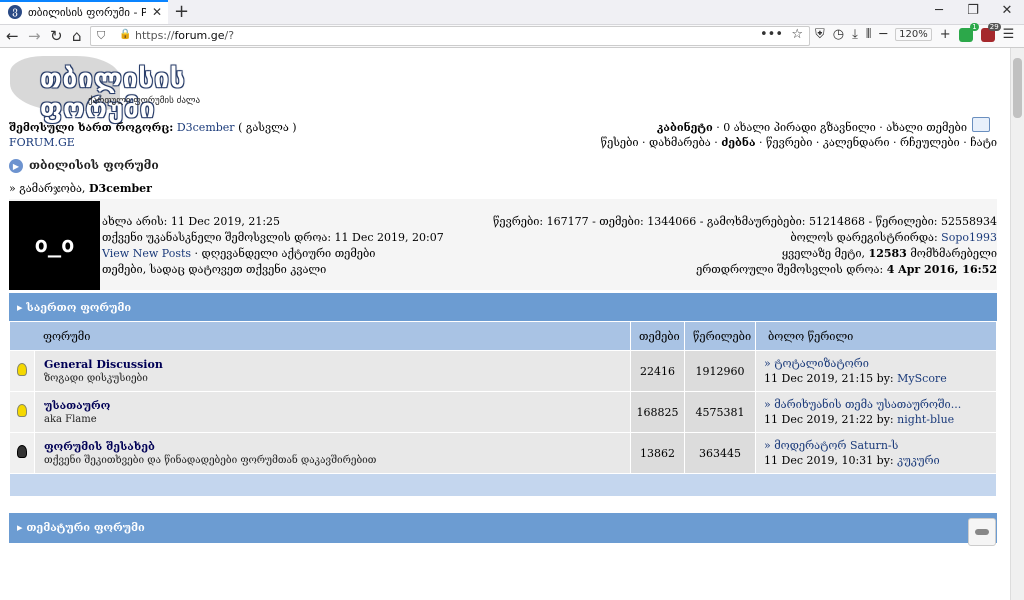  I want to click on zoom-out-icon: ─, so click(883, 34).